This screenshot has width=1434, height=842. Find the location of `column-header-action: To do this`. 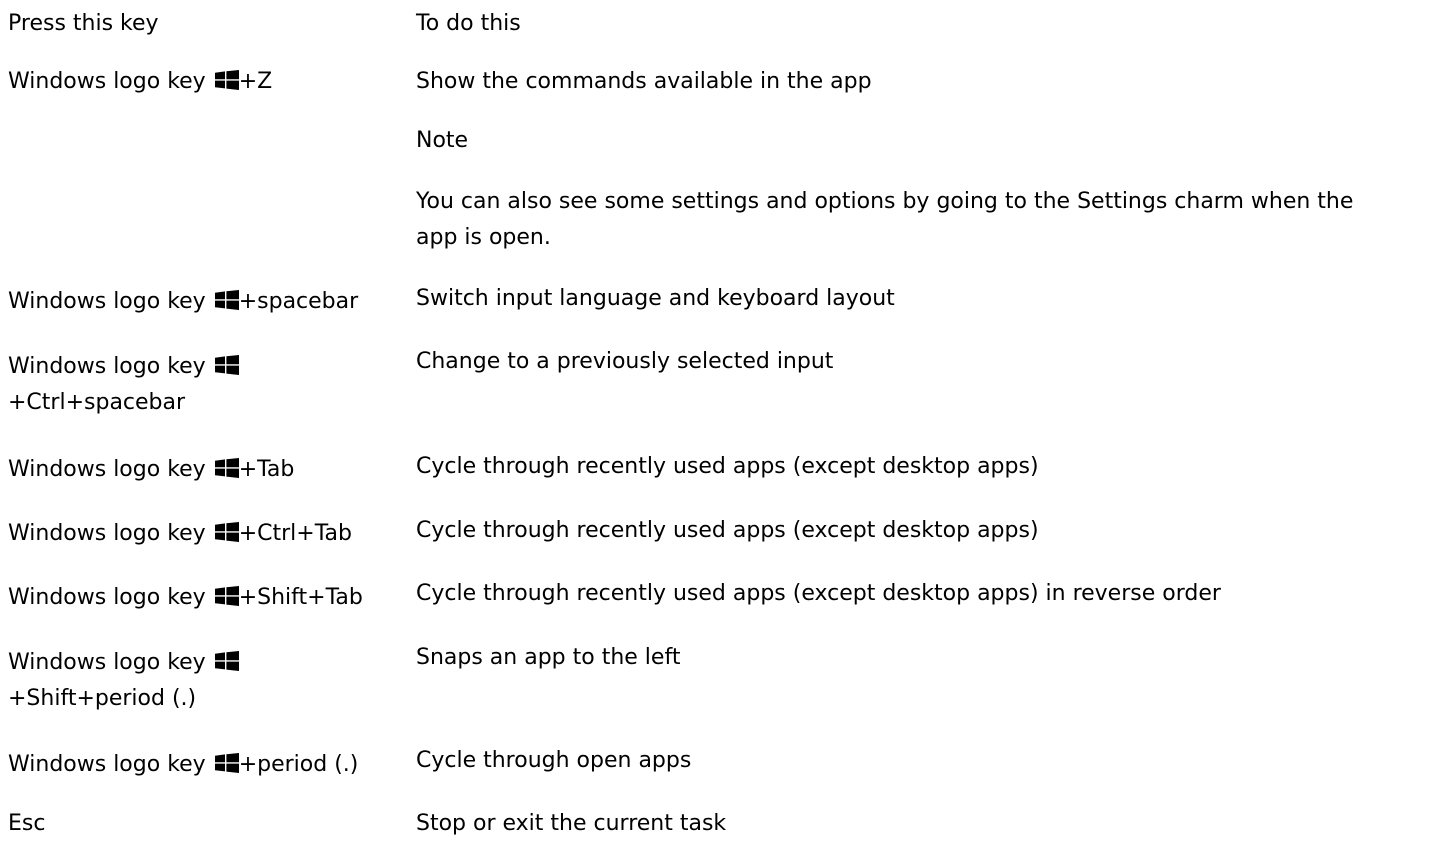

column-header-action: To do this is located at coordinates (468, 23).